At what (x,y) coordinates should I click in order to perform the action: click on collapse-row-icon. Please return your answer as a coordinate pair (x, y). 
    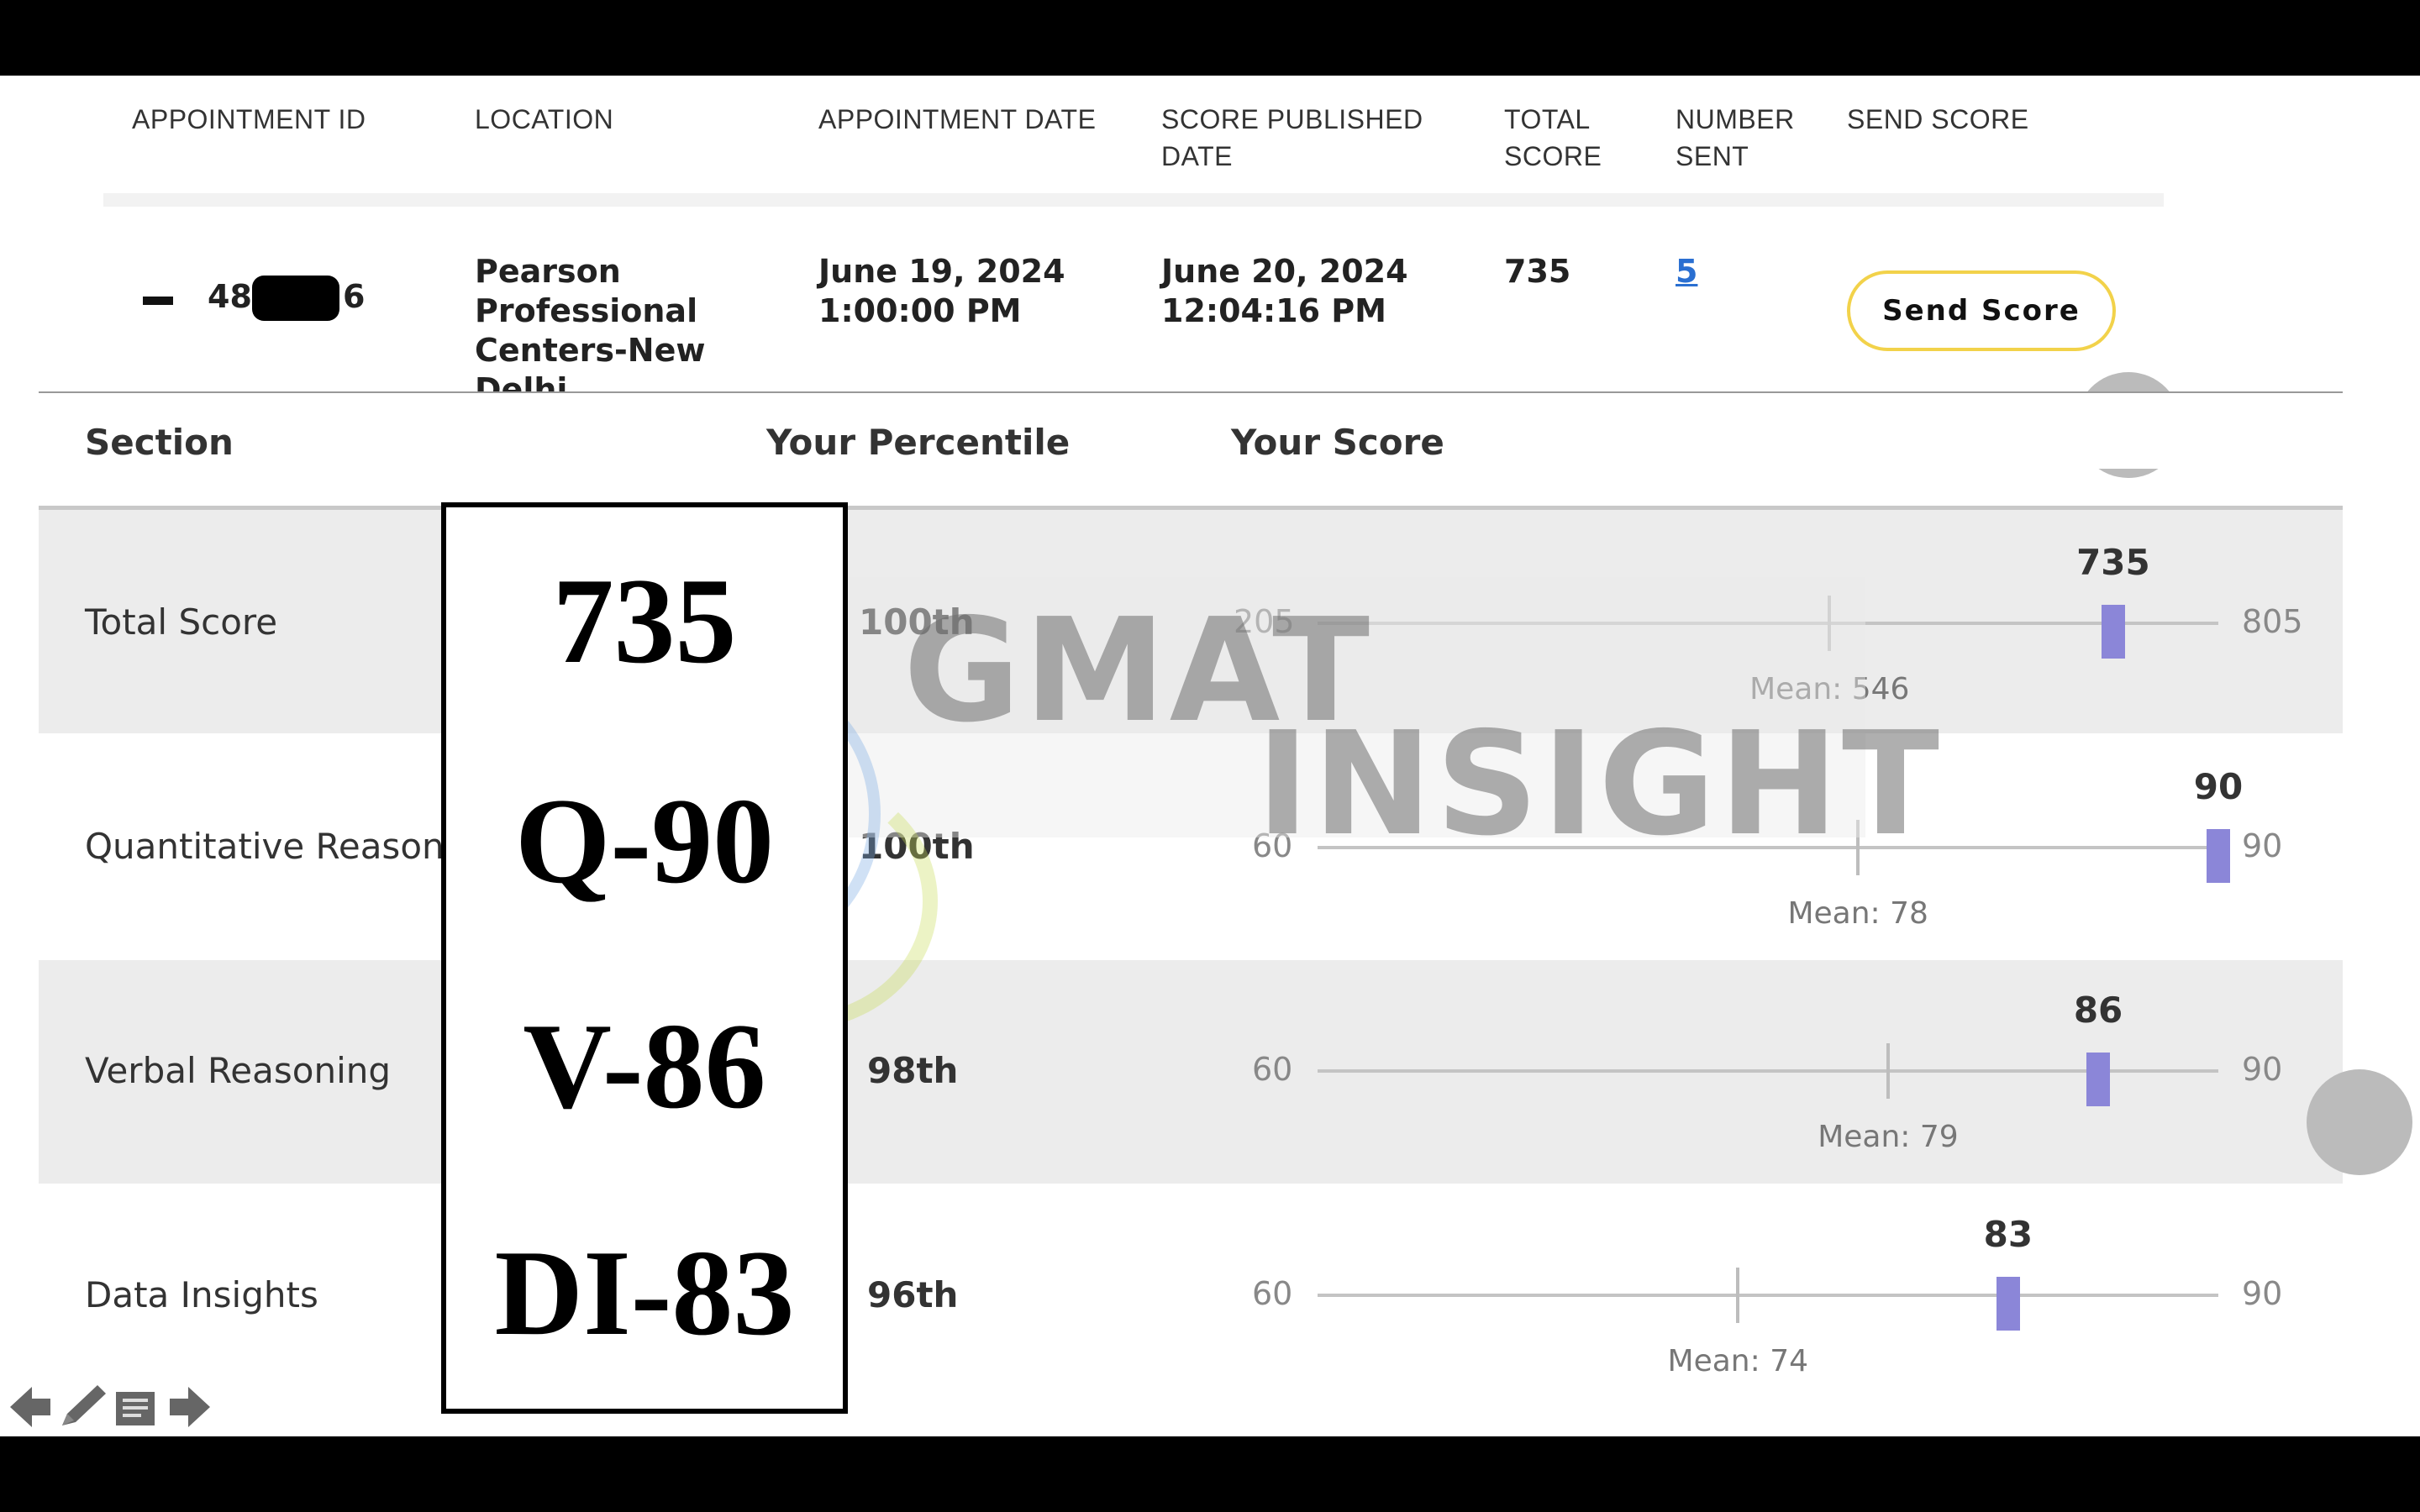
    Looking at the image, I should click on (158, 301).